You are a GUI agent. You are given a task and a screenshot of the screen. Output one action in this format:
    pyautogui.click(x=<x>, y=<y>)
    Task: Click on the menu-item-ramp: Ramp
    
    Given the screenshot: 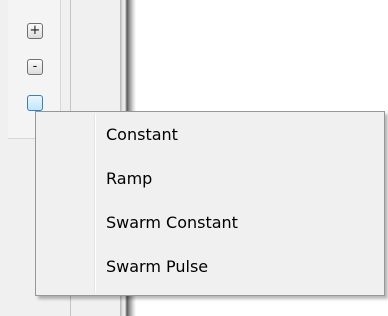 What is the action you would take?
    pyautogui.click(x=210, y=179)
    